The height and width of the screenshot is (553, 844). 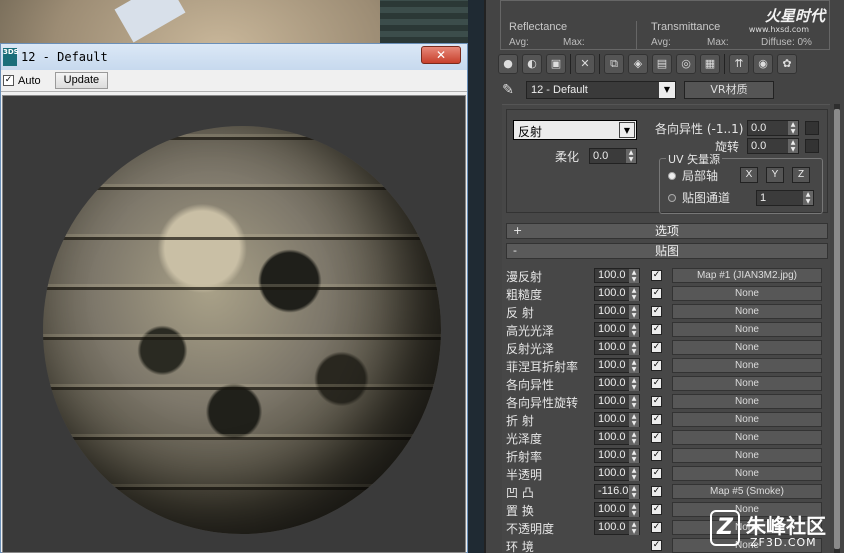 I want to click on get-material-icon: ●, so click(x=508, y=64).